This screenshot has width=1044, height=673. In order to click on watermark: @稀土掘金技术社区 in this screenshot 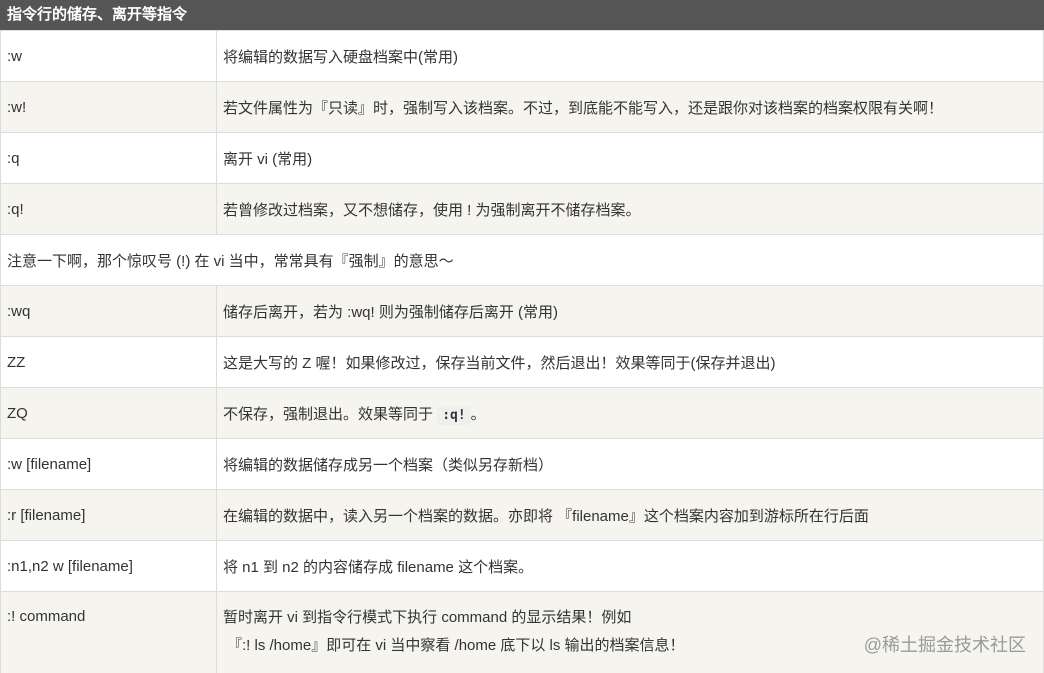, I will do `click(944, 645)`.